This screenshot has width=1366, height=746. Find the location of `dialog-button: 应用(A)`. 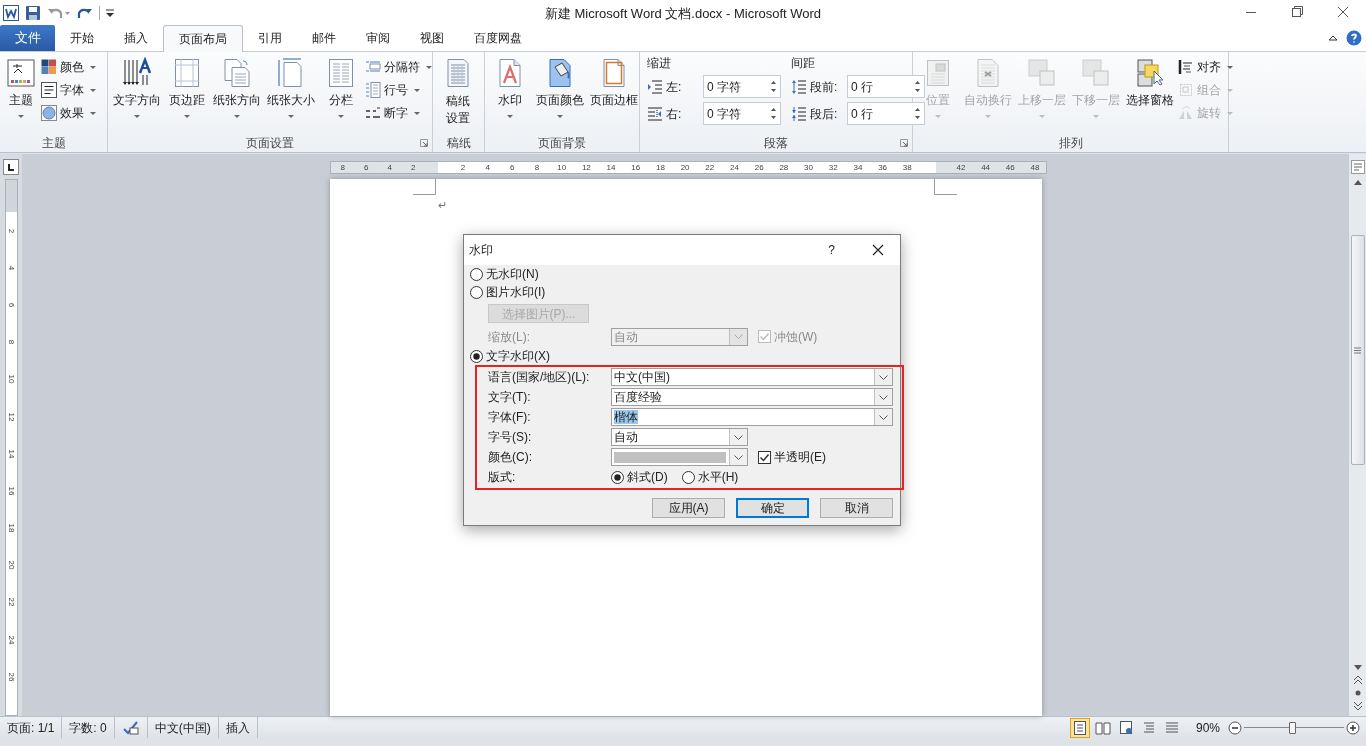

dialog-button: 应用(A) is located at coordinates (688, 508).